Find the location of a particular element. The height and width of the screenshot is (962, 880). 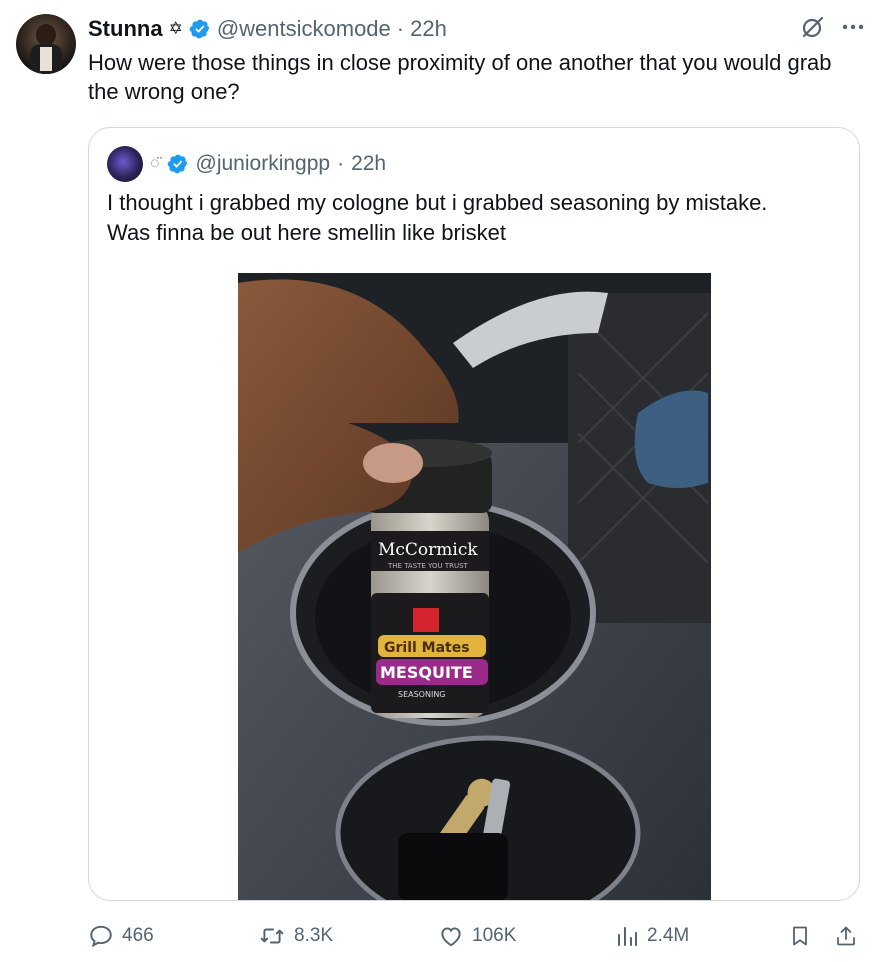

repost-icon is located at coordinates (272, 936).